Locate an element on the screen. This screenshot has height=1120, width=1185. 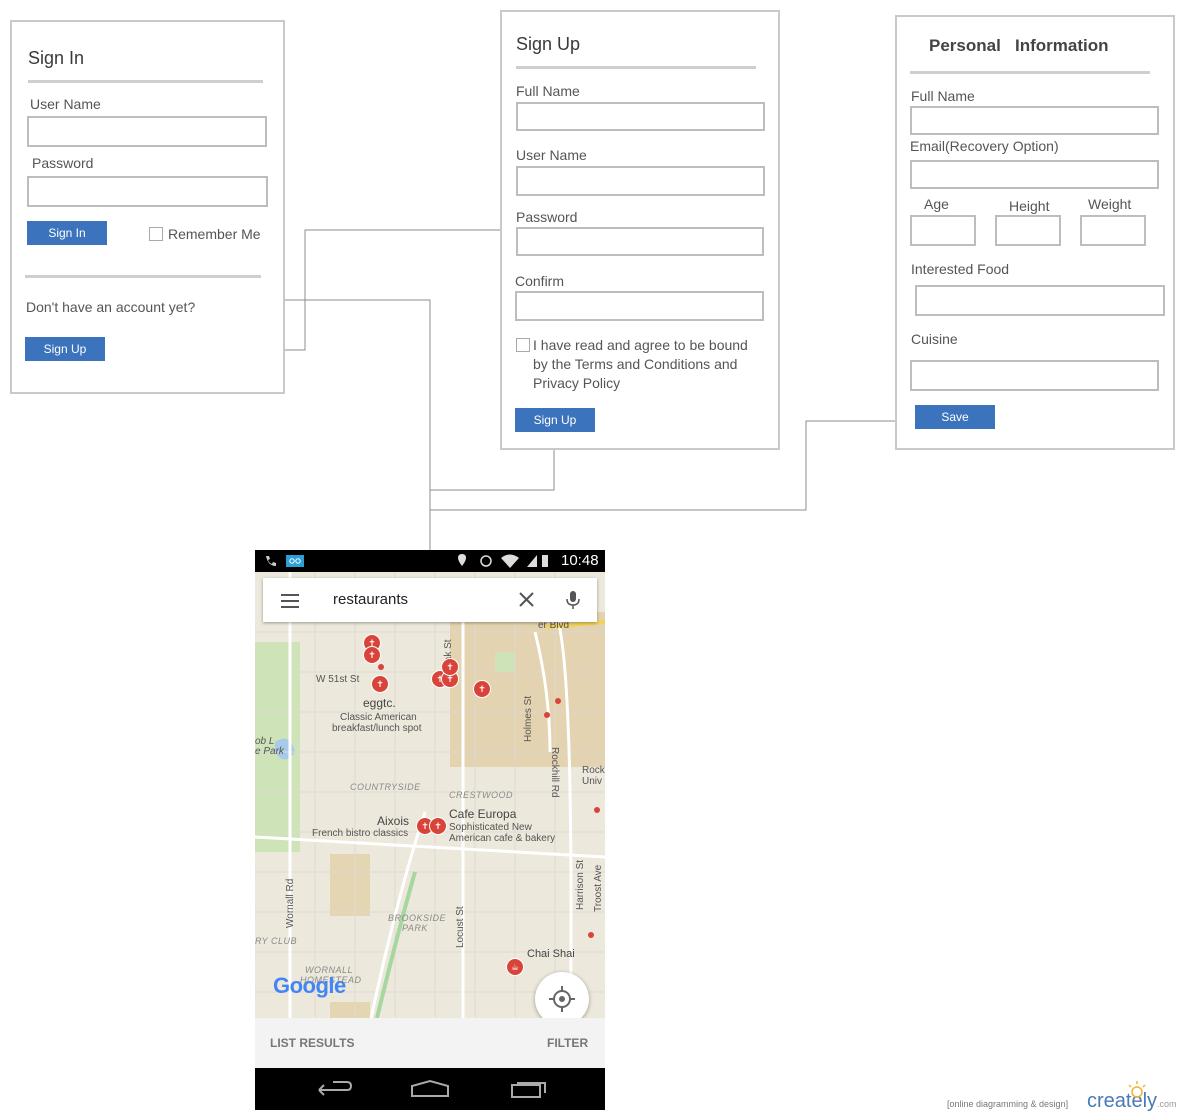
signin-section-divider is located at coordinates (143, 276).